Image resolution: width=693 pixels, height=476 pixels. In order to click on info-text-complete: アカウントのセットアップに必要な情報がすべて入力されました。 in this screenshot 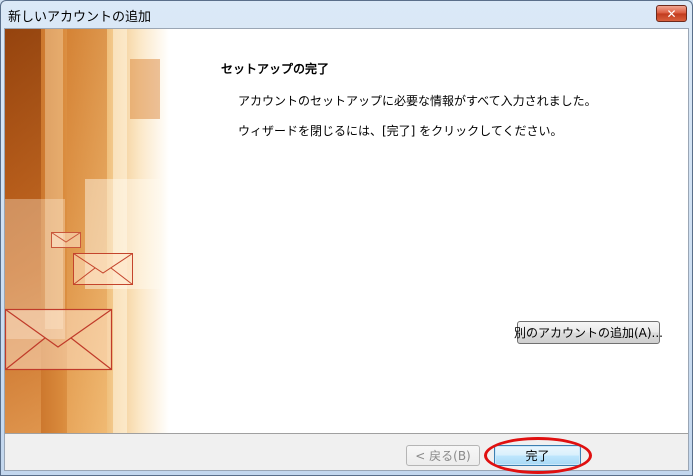, I will do `click(417, 101)`.